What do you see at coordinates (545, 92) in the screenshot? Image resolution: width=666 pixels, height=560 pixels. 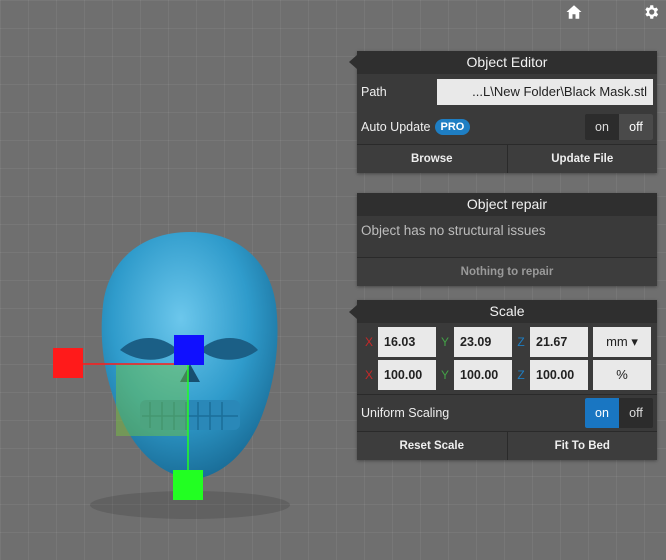 I see `path-field: ...L\New Folder\Black Mask.stl` at bounding box center [545, 92].